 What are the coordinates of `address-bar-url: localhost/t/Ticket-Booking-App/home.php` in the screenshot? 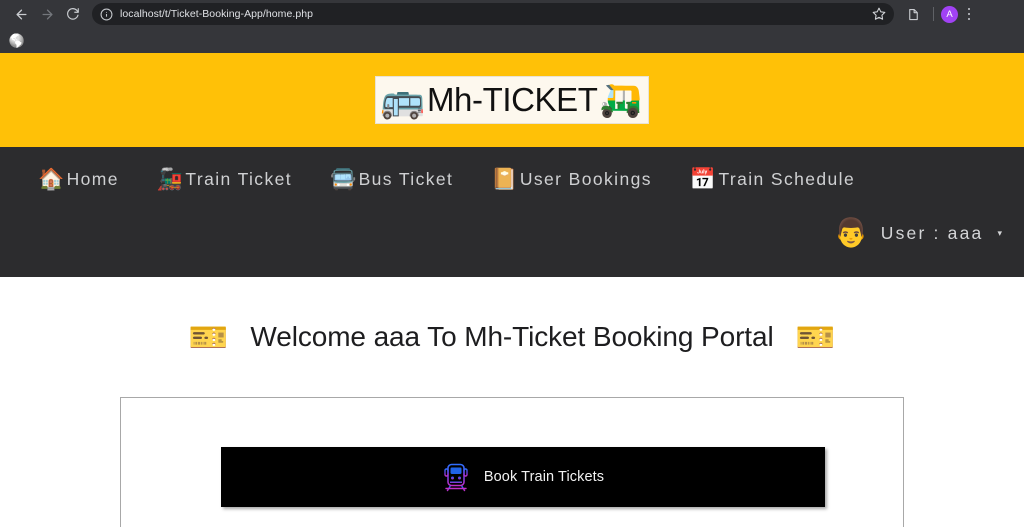 It's located at (216, 14).